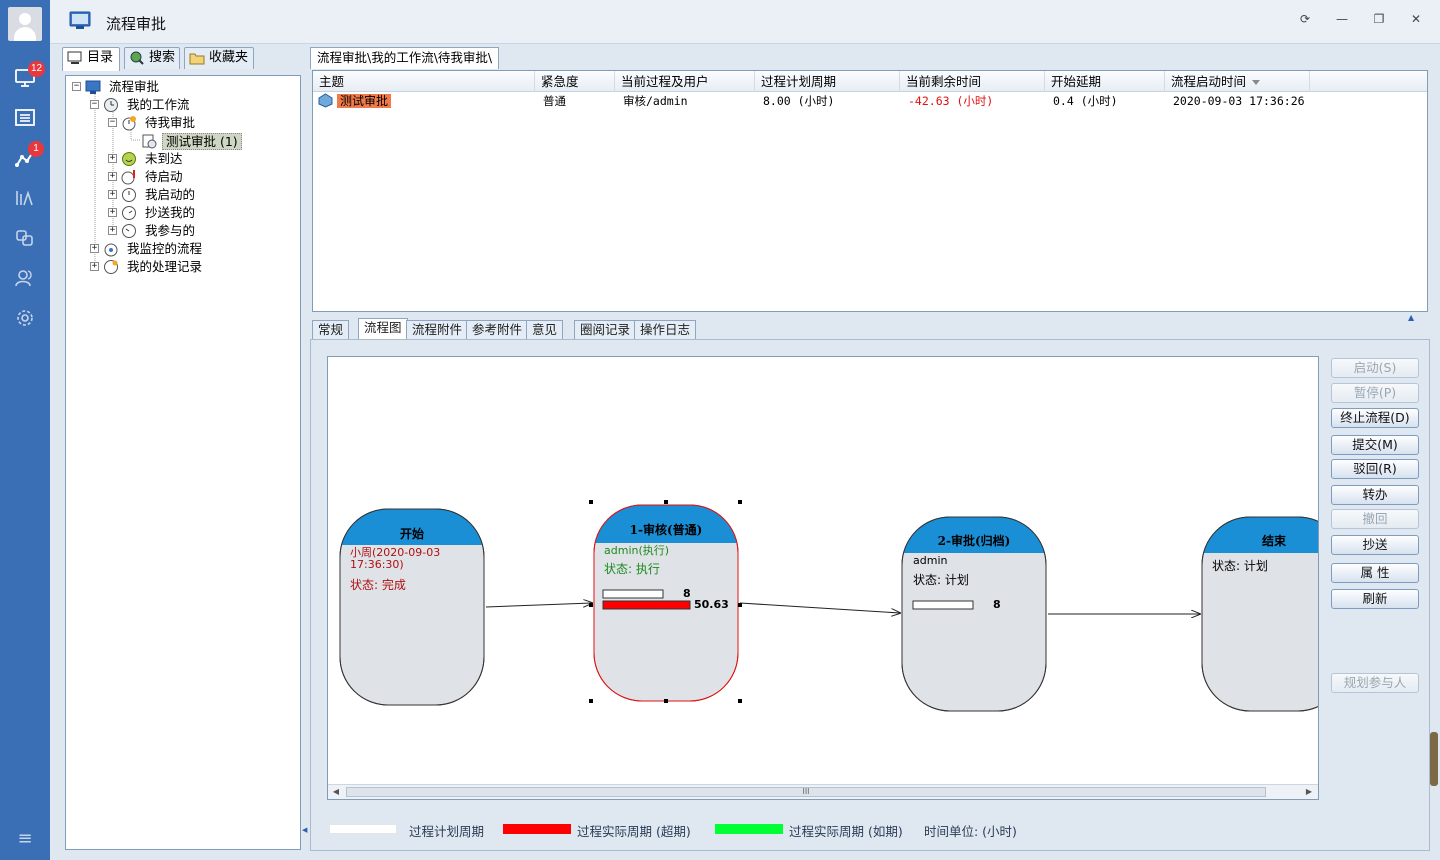 The width and height of the screenshot is (1440, 860). I want to click on terminate-button: 终止流程(D), so click(1375, 418).